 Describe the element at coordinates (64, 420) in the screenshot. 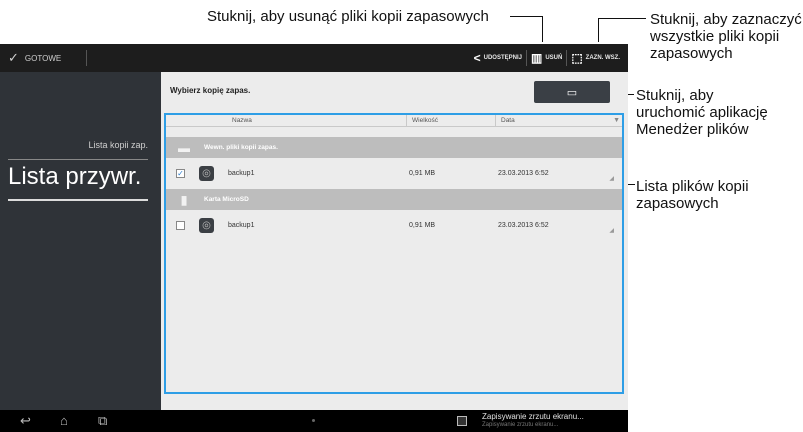

I see `home-icon: ⌂` at that location.